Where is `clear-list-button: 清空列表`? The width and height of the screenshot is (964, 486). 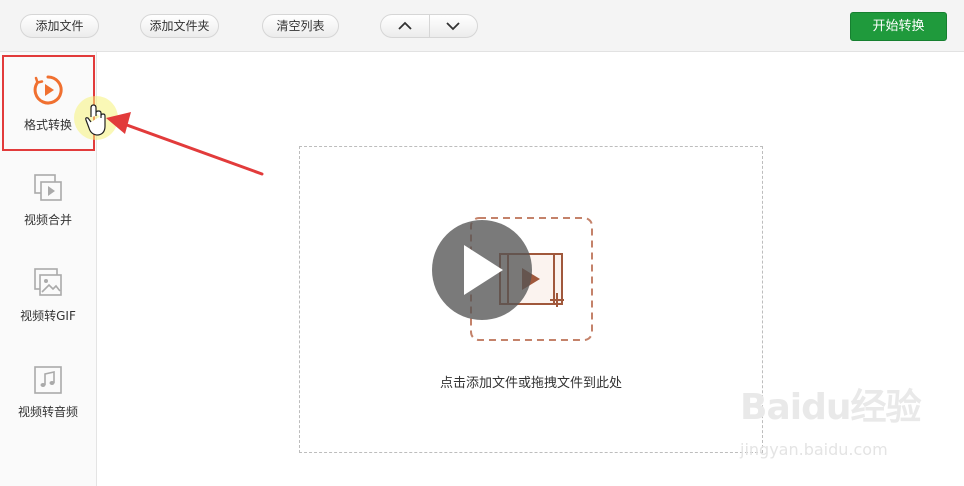 clear-list-button: 清空列表 is located at coordinates (300, 26).